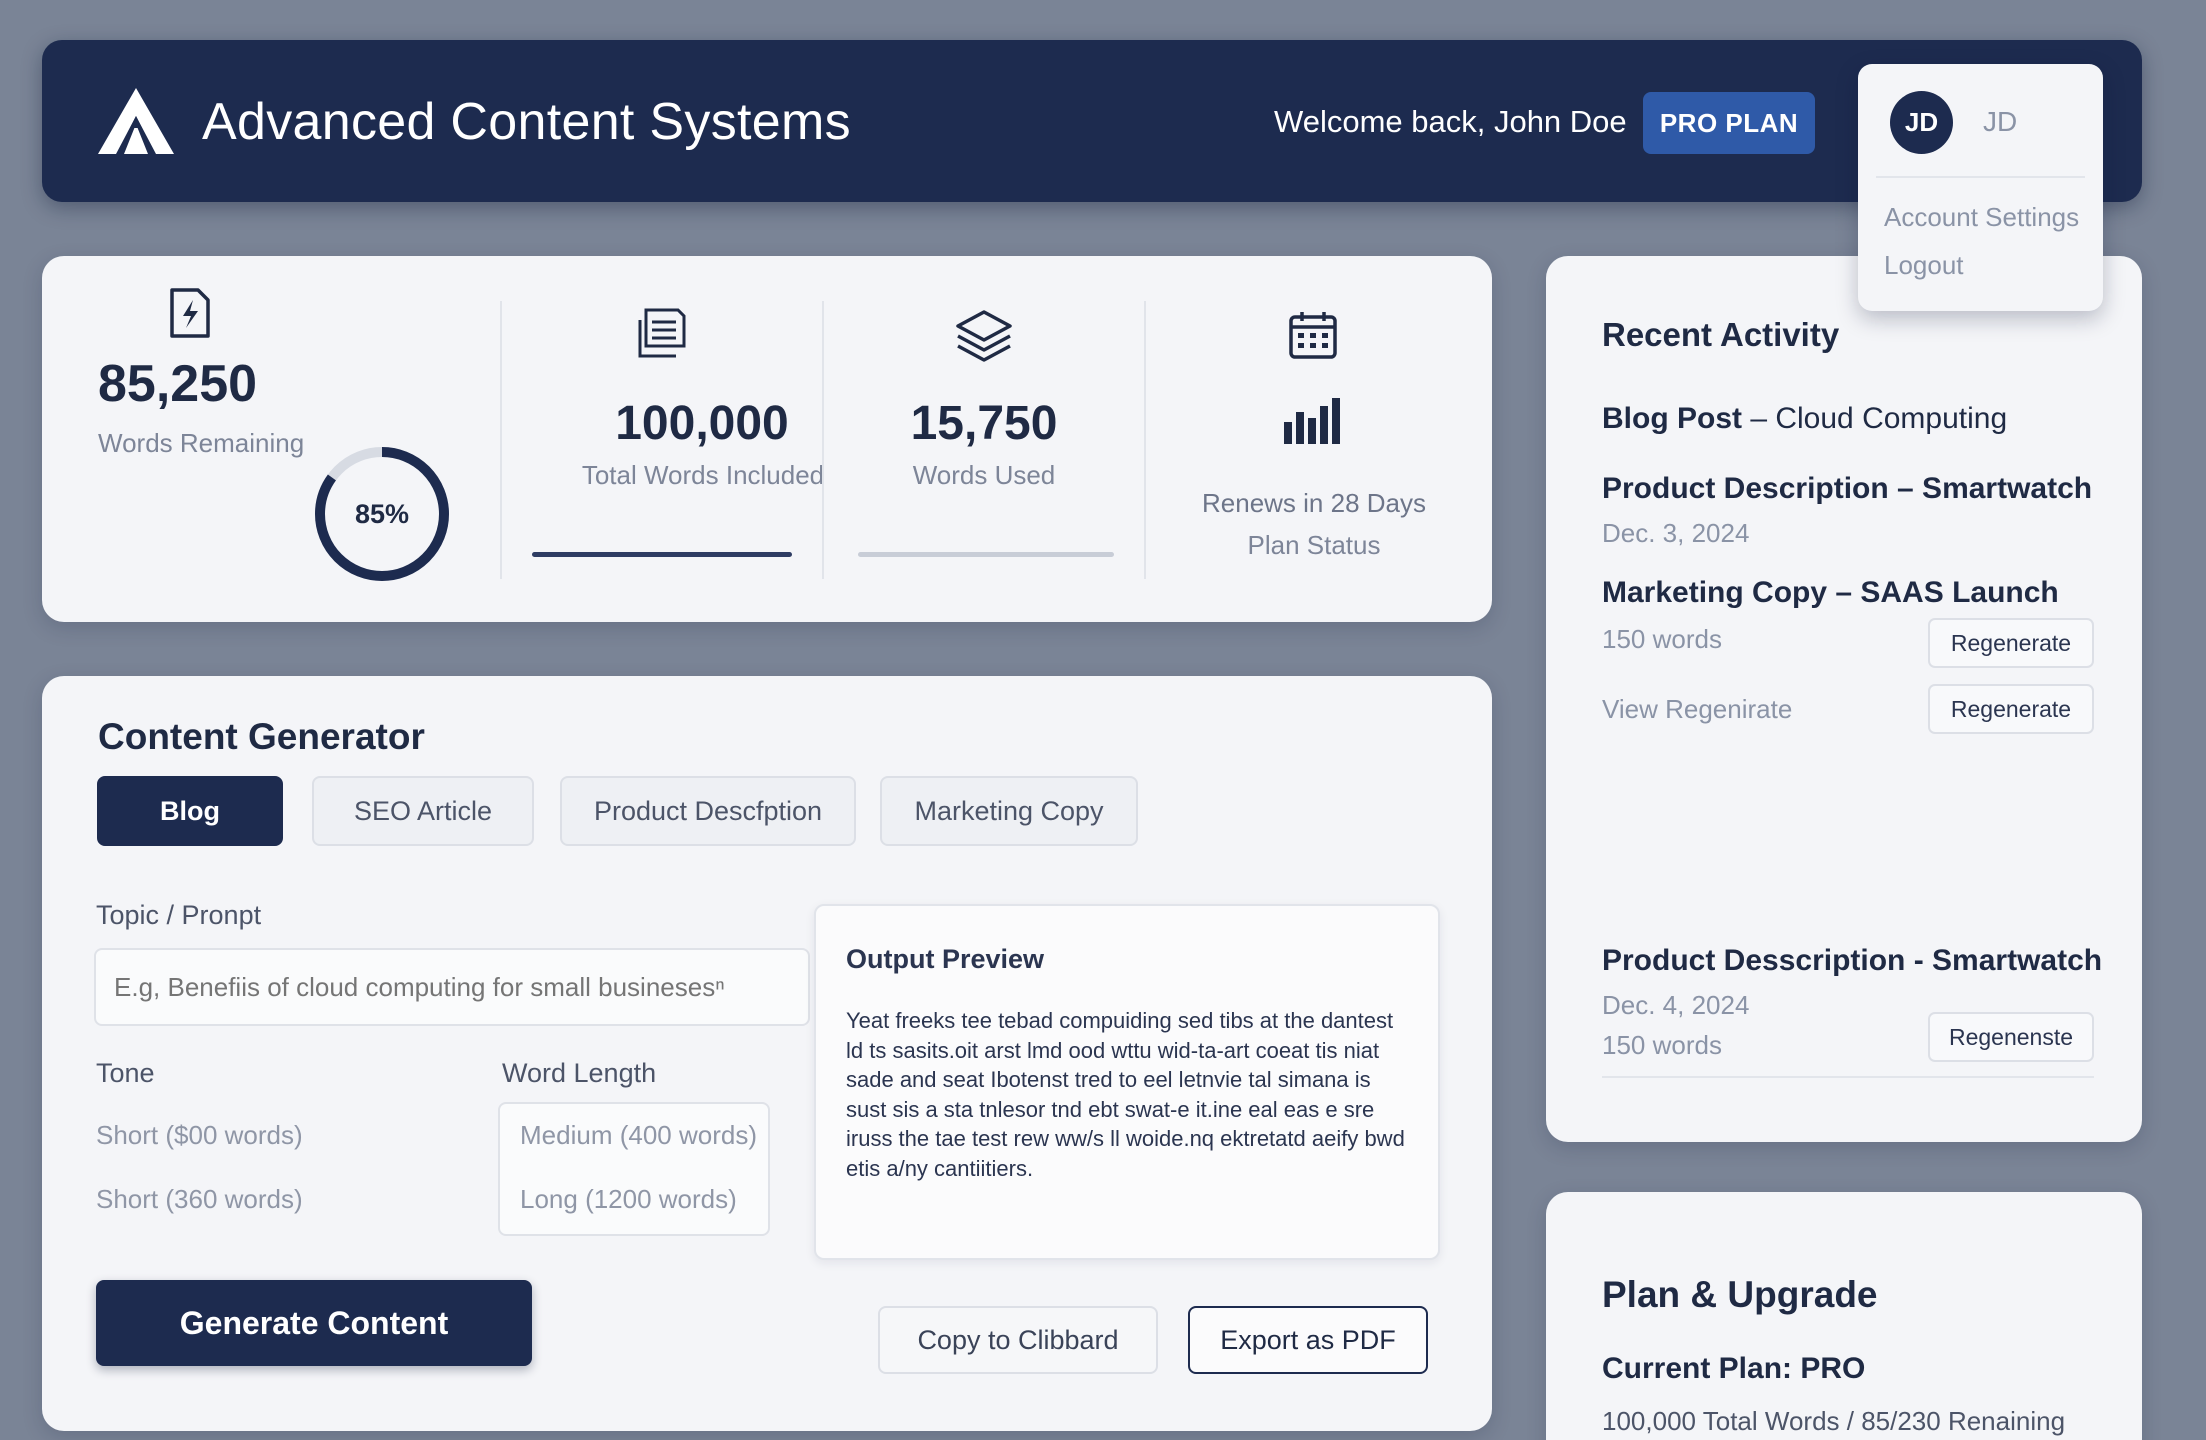 The width and height of the screenshot is (2206, 1440). I want to click on activity-item-title: Blog Post – Cloud Computing, so click(1804, 419).